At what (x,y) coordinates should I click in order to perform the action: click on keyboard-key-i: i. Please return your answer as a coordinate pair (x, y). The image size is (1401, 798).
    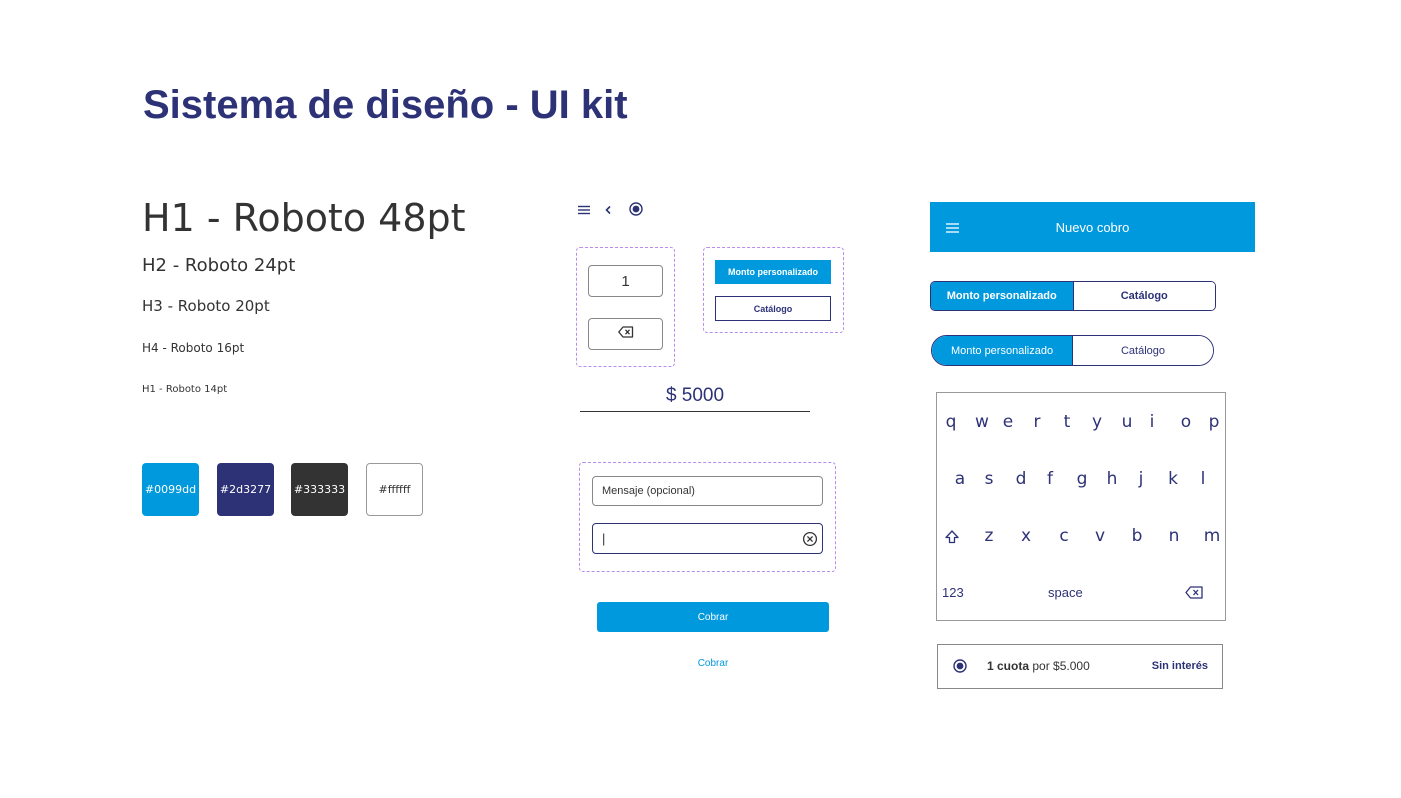
    Looking at the image, I should click on (1152, 422).